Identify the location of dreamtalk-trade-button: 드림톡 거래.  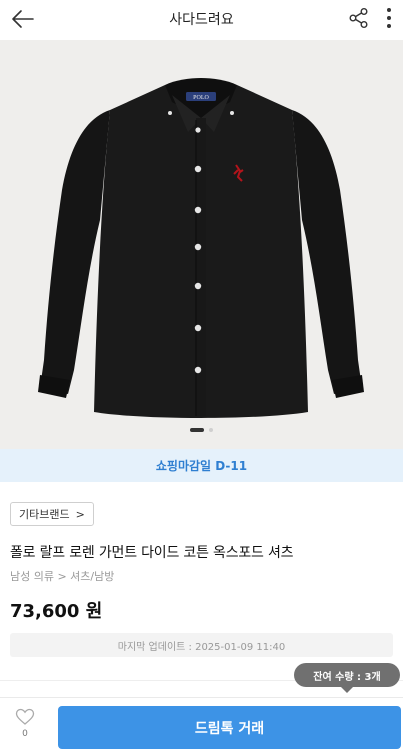
(229, 727).